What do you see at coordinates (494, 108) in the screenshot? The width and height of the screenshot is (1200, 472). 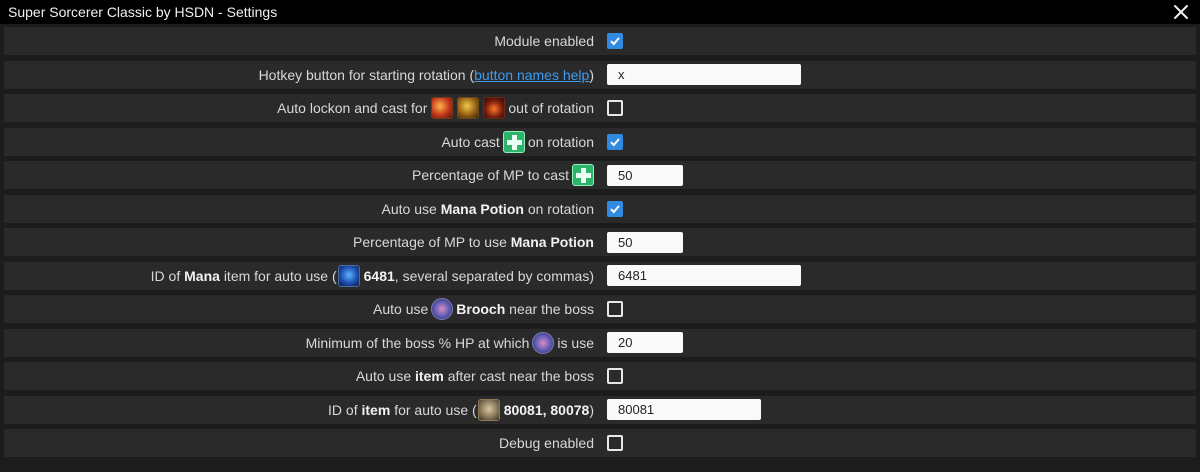 I see `lava-skill-icon` at bounding box center [494, 108].